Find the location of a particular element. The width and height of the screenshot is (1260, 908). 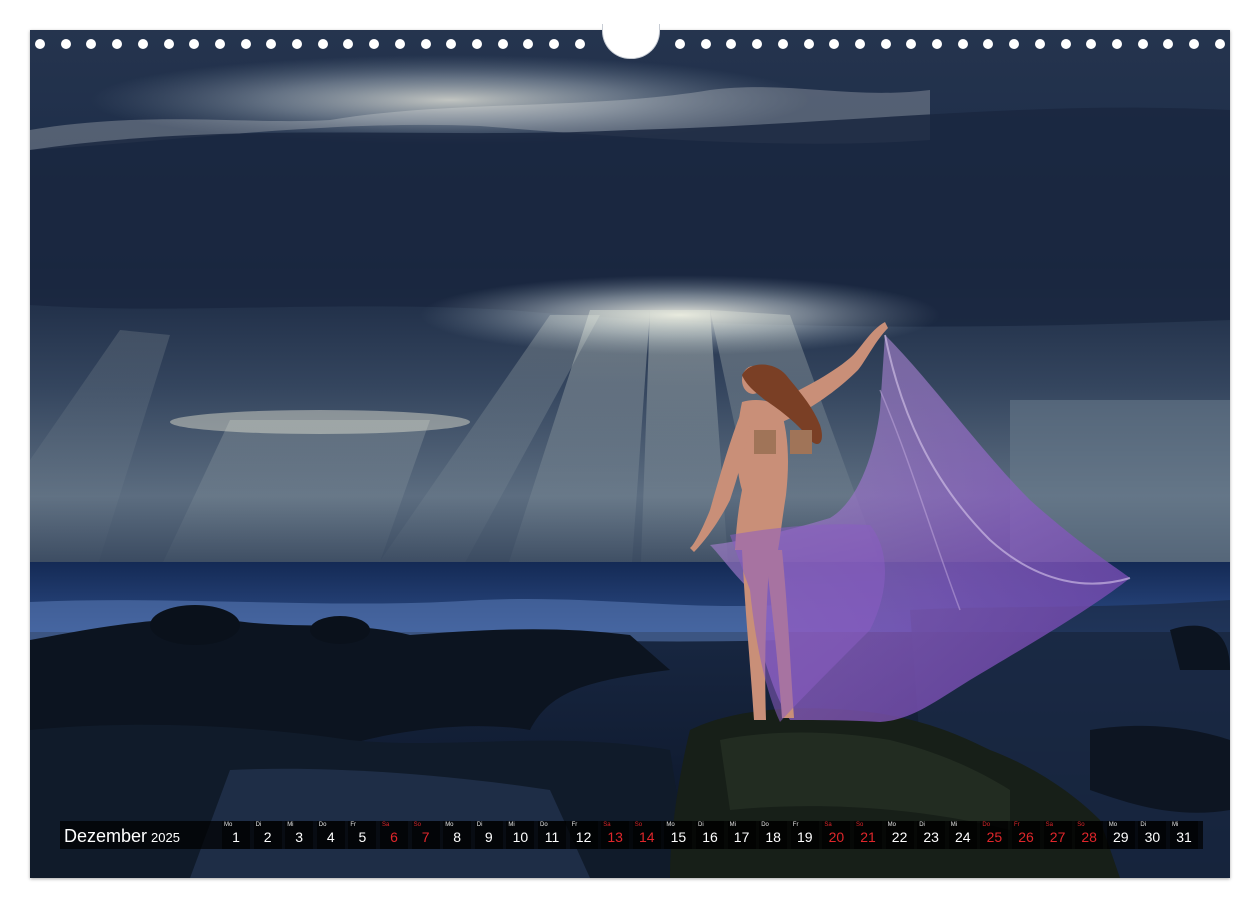

day-cell: Mo 1 is located at coordinates (236, 835).